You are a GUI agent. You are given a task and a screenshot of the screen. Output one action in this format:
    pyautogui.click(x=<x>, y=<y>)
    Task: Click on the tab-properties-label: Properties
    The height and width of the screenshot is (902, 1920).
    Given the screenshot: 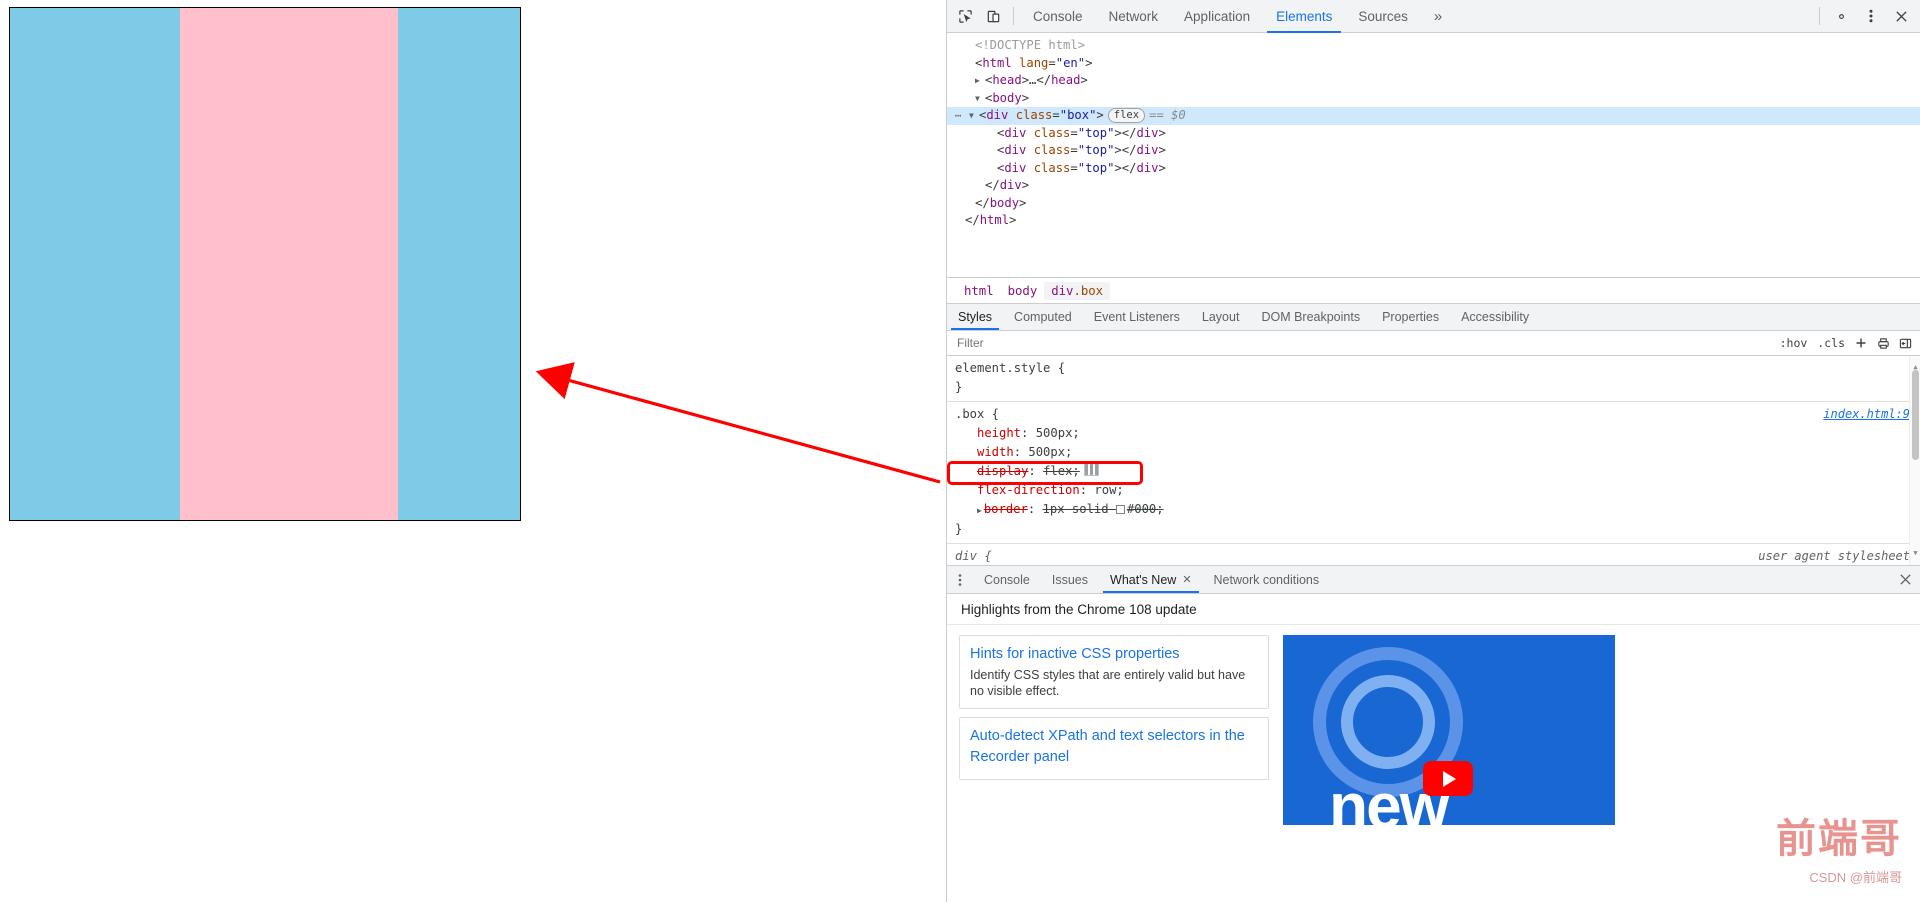 What is the action you would take?
    pyautogui.click(x=1411, y=317)
    